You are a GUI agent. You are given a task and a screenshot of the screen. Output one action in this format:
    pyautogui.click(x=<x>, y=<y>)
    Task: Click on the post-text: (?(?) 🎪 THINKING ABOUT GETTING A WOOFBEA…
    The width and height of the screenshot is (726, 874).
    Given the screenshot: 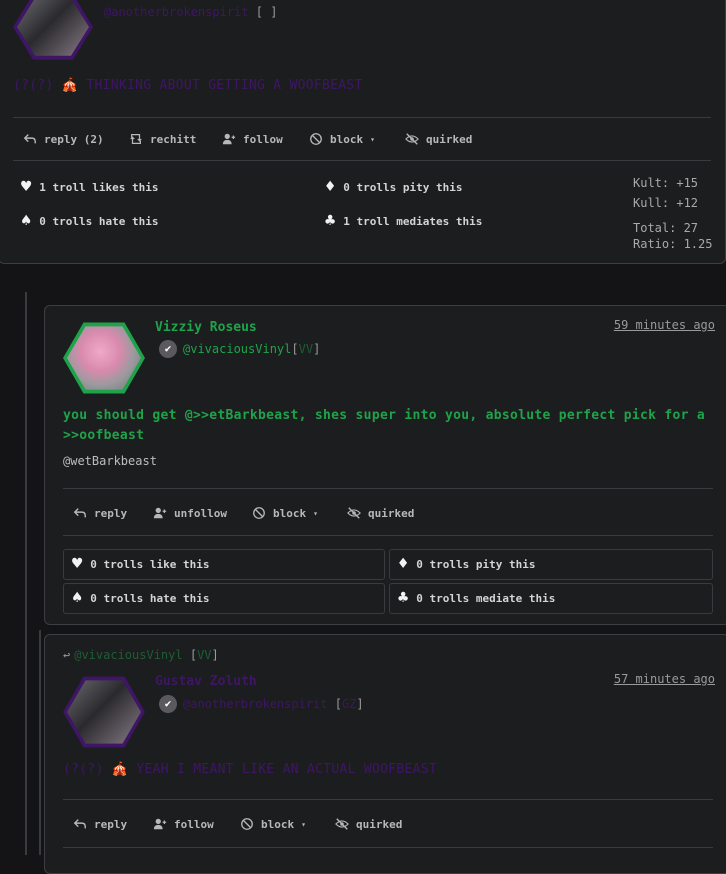 What is the action you would take?
    pyautogui.click(x=188, y=85)
    